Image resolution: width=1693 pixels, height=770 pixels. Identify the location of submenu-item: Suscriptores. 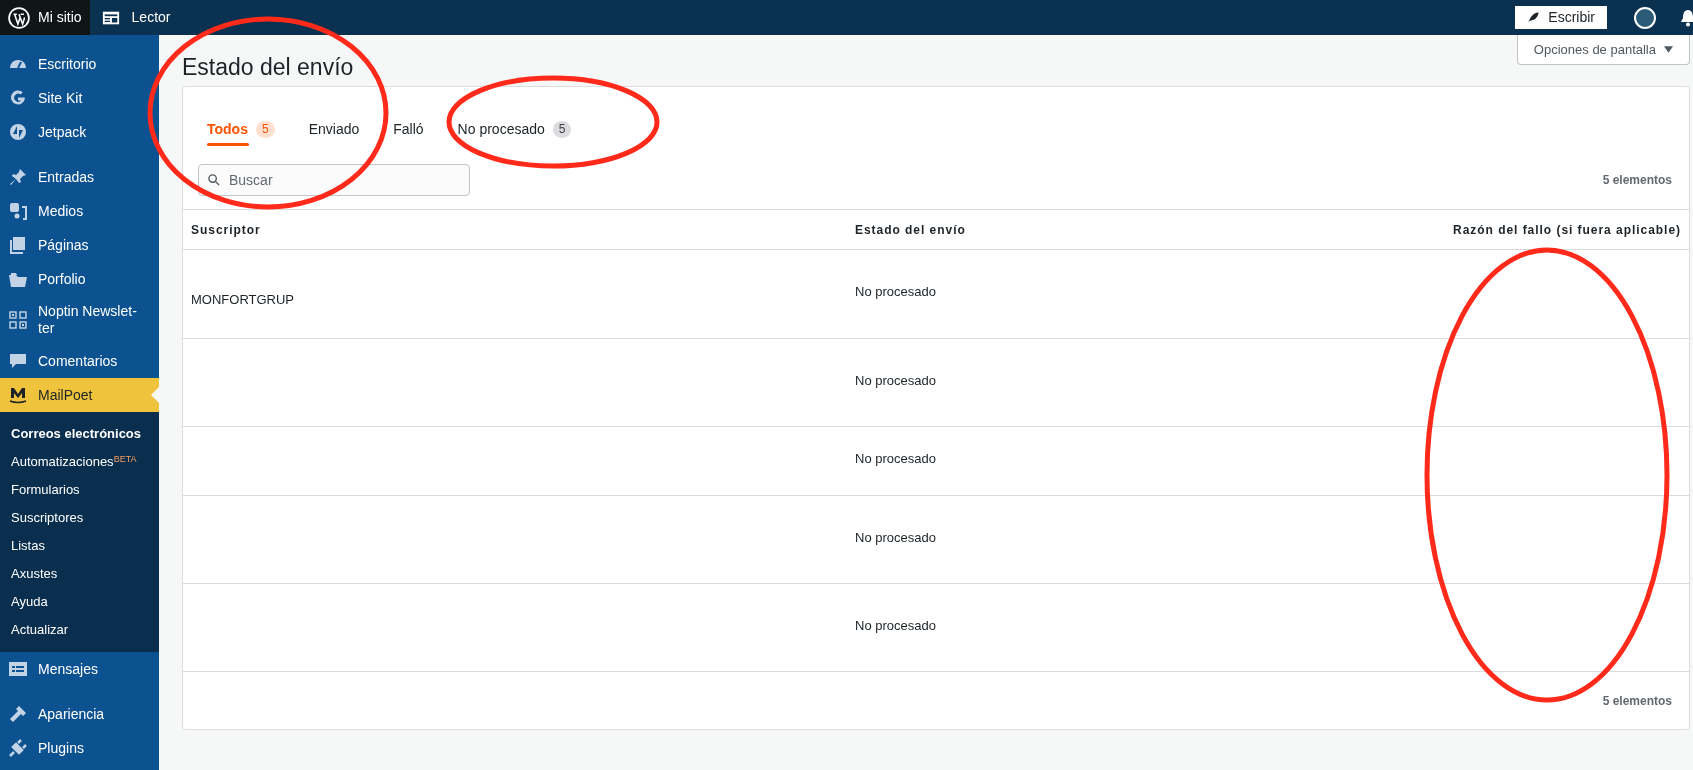
(79, 518).